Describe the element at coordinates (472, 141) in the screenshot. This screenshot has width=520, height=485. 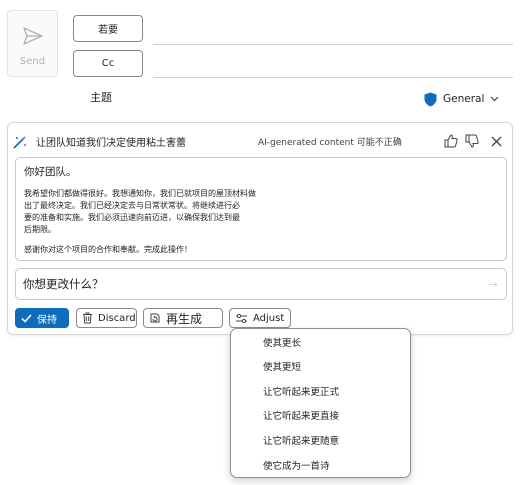
I see `thumbs-down-icon` at that location.